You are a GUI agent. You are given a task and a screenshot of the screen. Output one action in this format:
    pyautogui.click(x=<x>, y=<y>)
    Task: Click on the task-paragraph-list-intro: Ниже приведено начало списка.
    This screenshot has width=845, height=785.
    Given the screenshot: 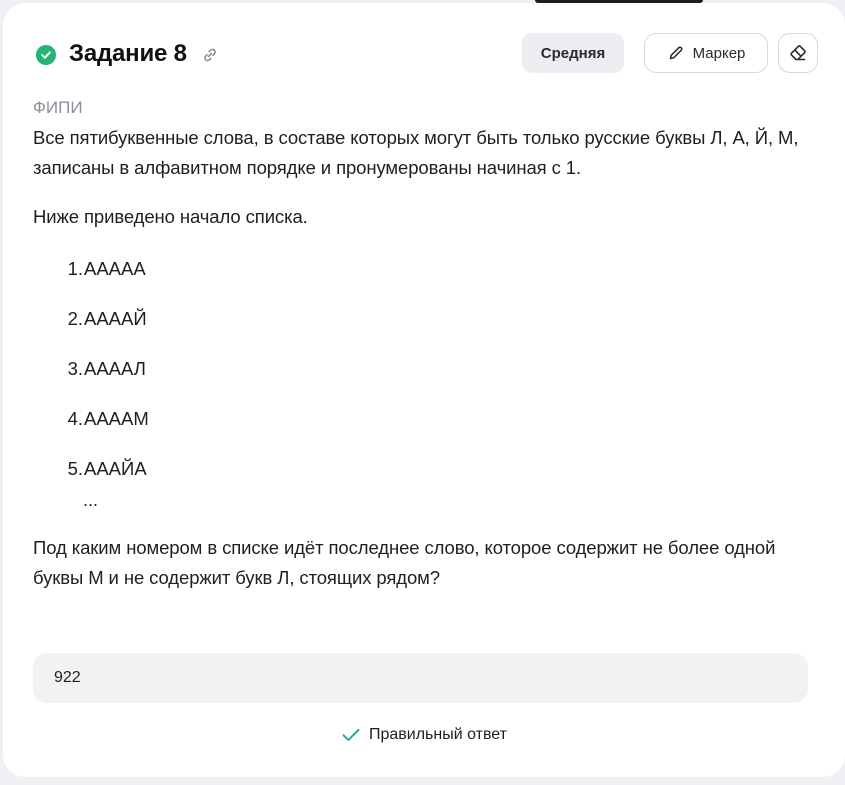 What is the action you would take?
    pyautogui.click(x=170, y=216)
    